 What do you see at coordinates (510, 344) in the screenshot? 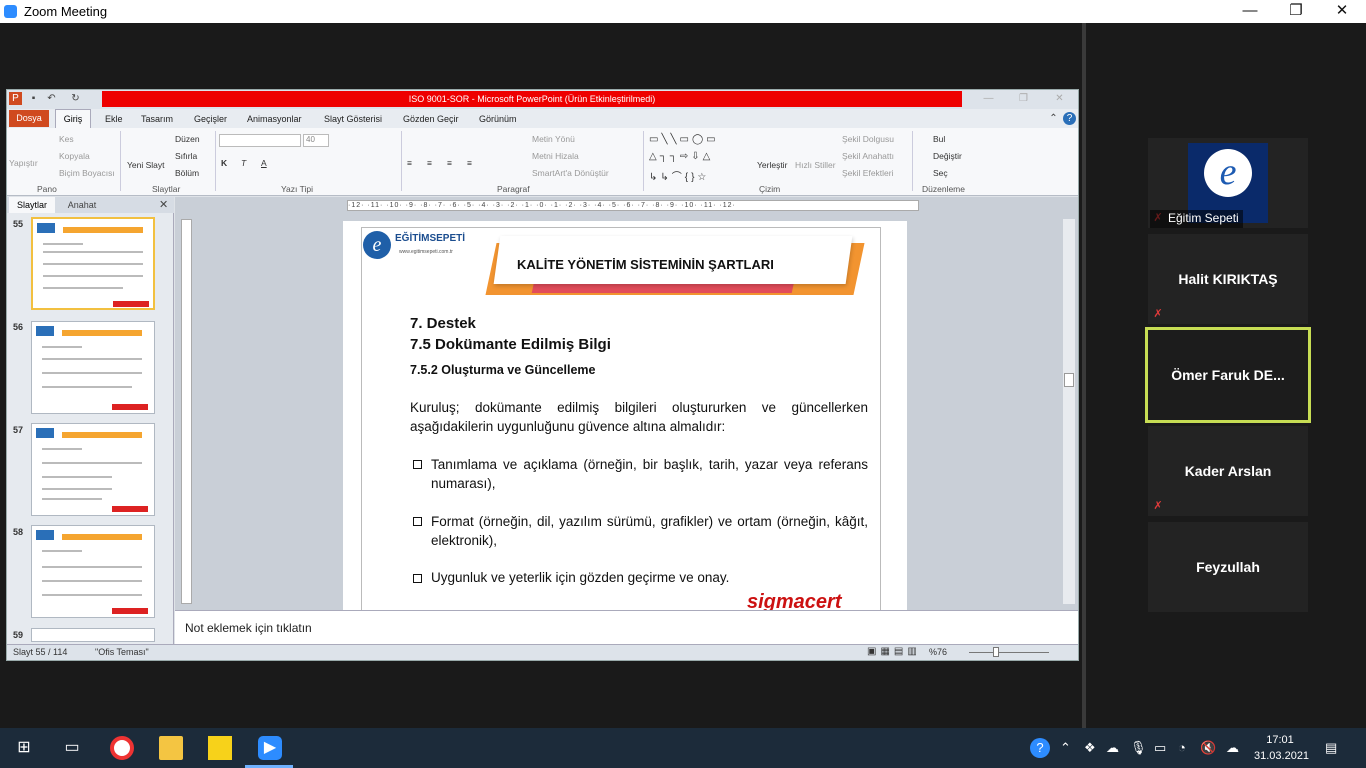
I see `slide-heading-2: 7.5 Dokümante Edilmiş Bilgi` at bounding box center [510, 344].